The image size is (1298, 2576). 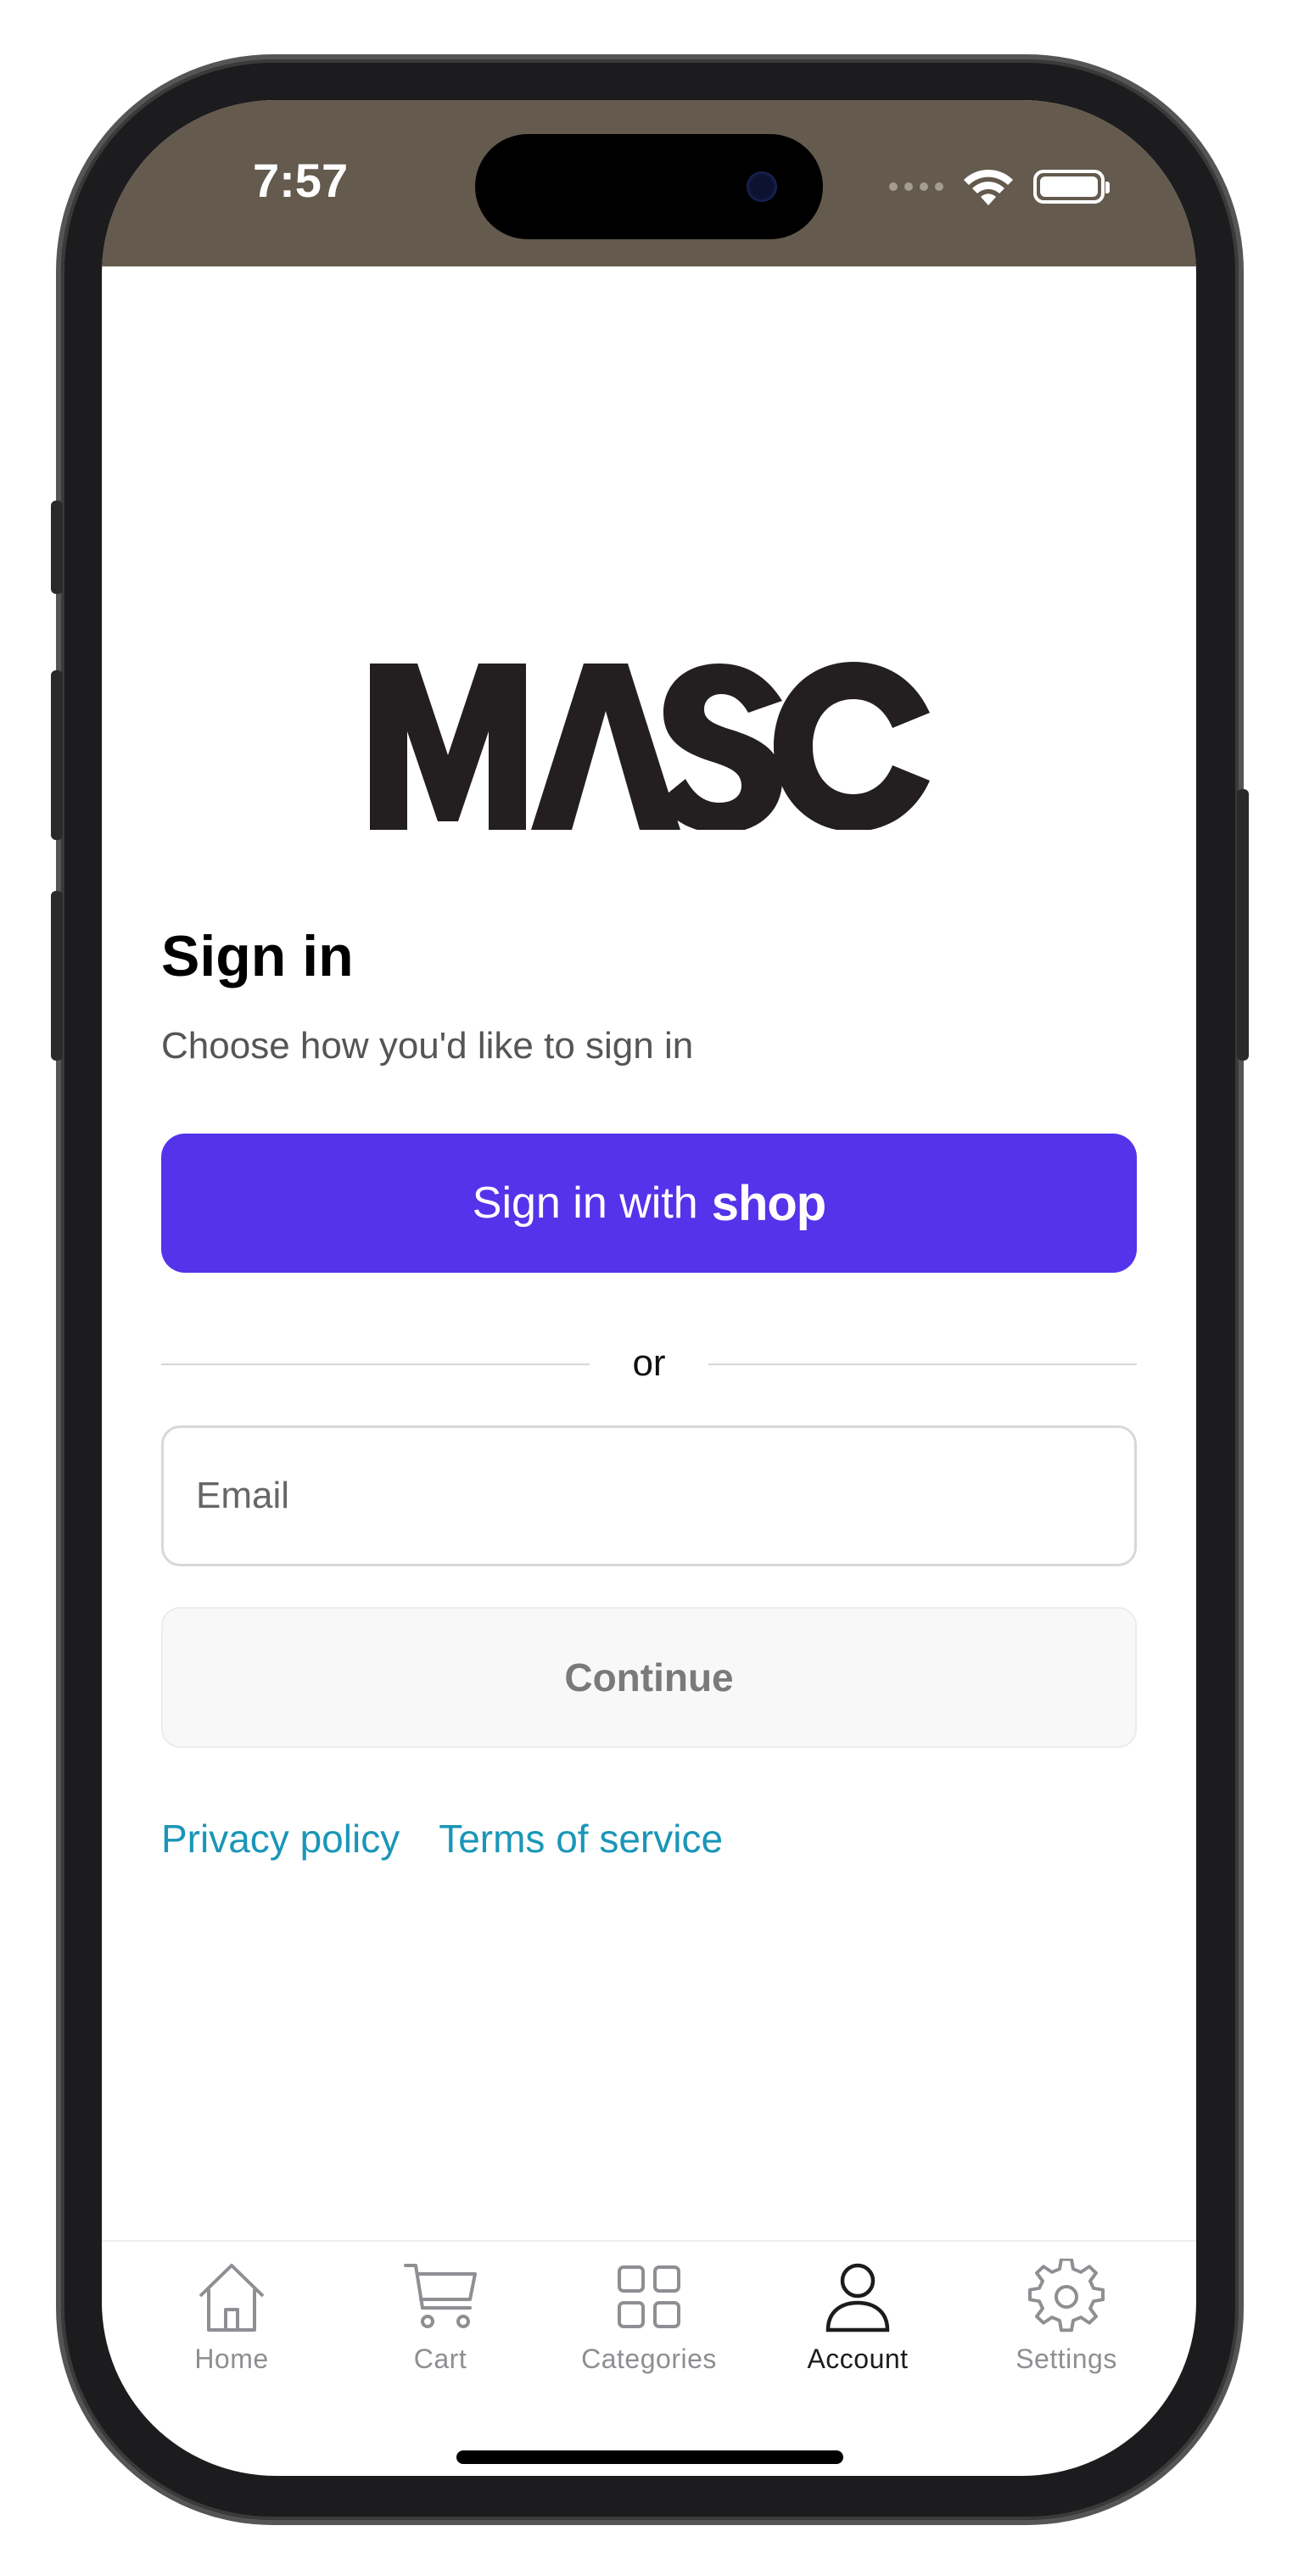 I want to click on side-button-power, so click(x=1243, y=925).